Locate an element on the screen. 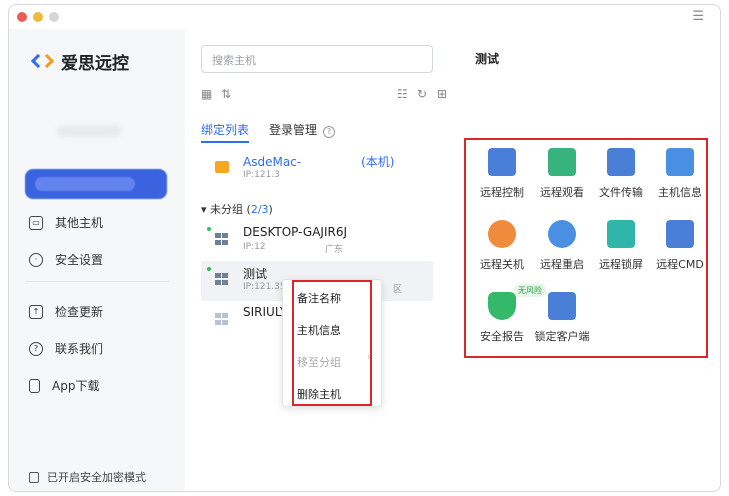 The width and height of the screenshot is (729, 496). group-count: 2/3 is located at coordinates (259, 209).